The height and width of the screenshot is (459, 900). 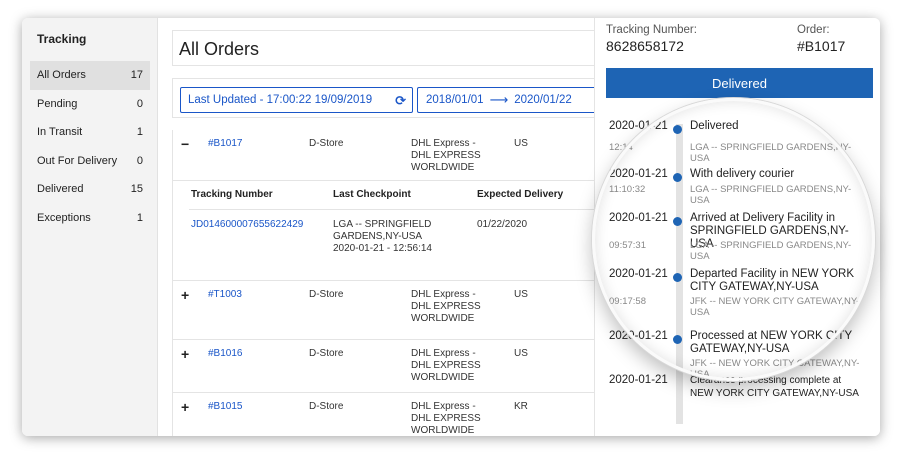 What do you see at coordinates (399, 209) in the screenshot?
I see `divider` at bounding box center [399, 209].